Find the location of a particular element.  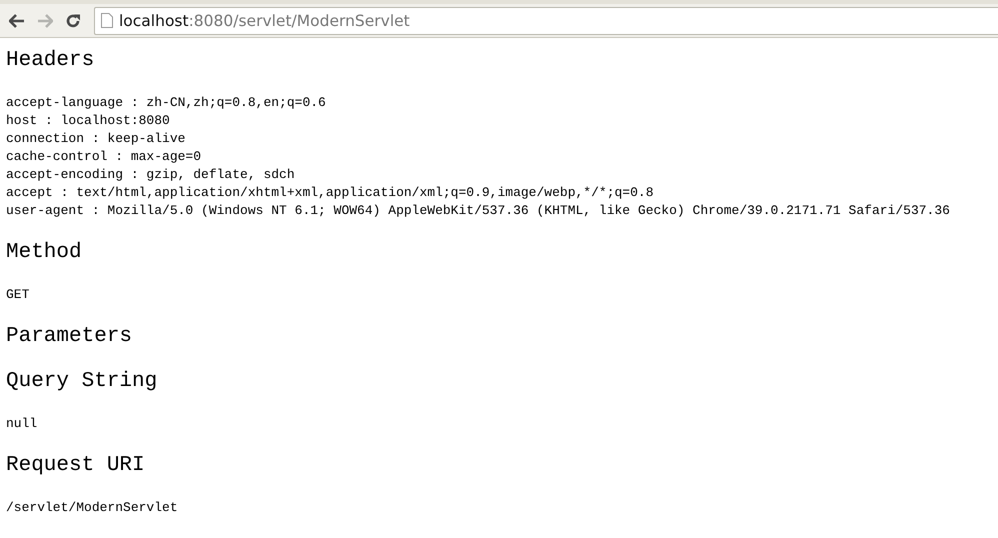

text-line: accept : text/html,application/xhtml+xml,application/xml;q=0.9,image/webp,*/*;q=0.8 is located at coordinates (330, 193).